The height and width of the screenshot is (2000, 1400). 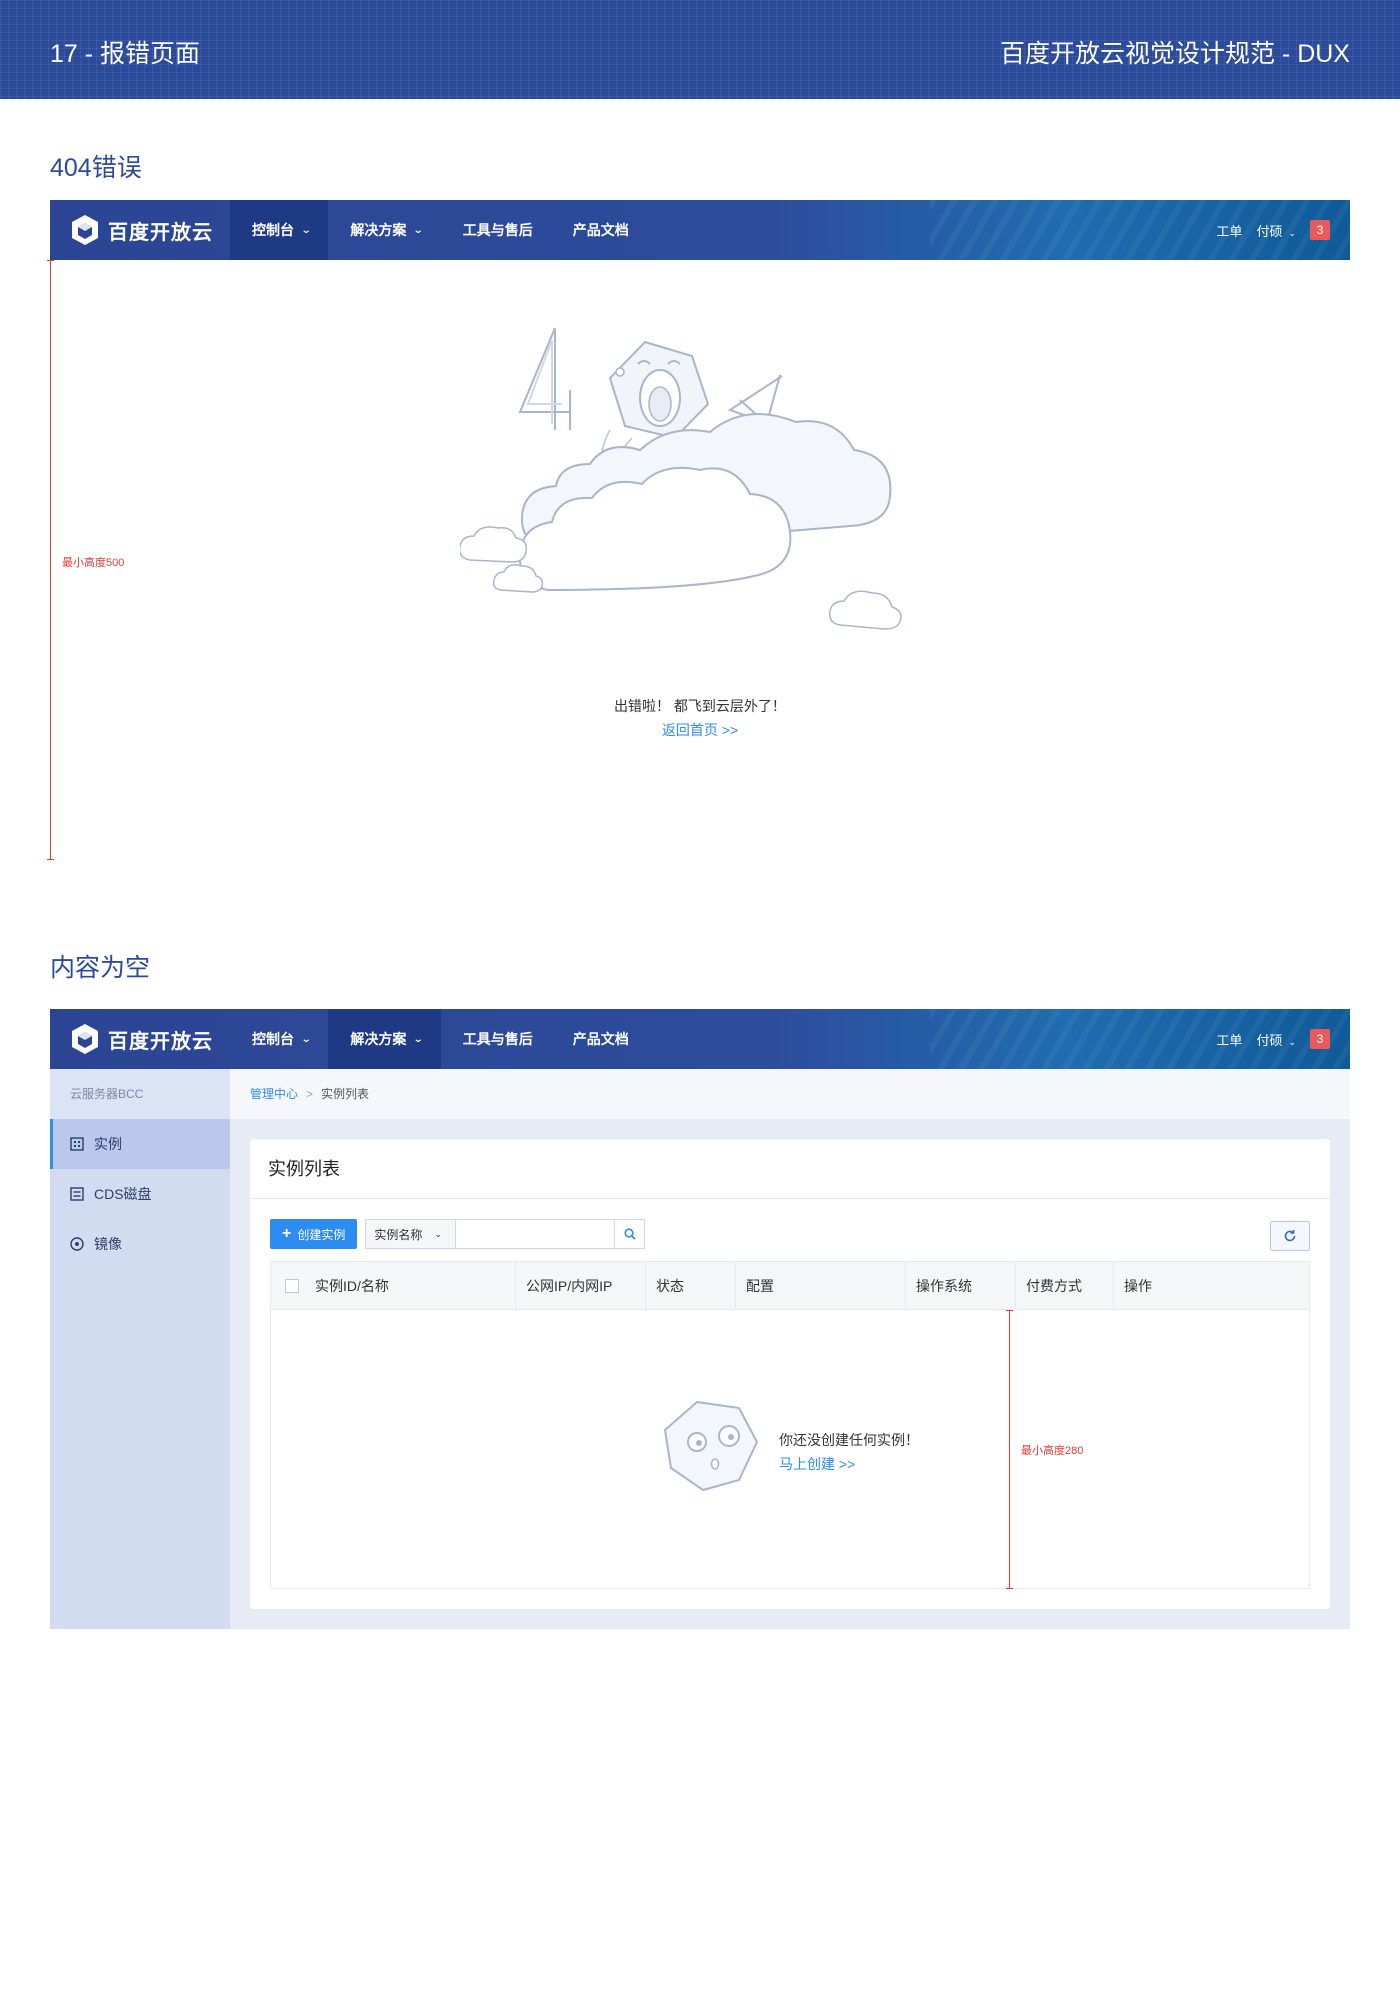 I want to click on disk-icon, so click(x=77, y=1194).